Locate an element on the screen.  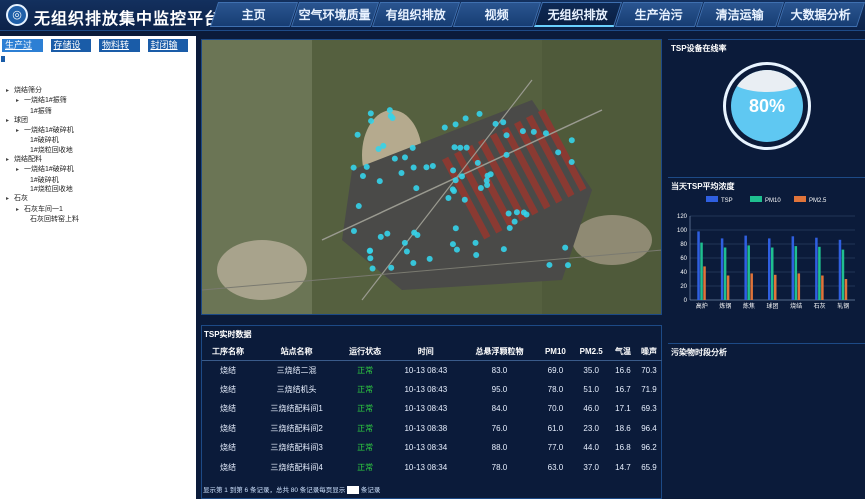
table-row: 烧结 三烧结二混 正常 10-13 08:43 83.0 69.0 35.0 16.6 70.3 is located at coordinates (432, 370).